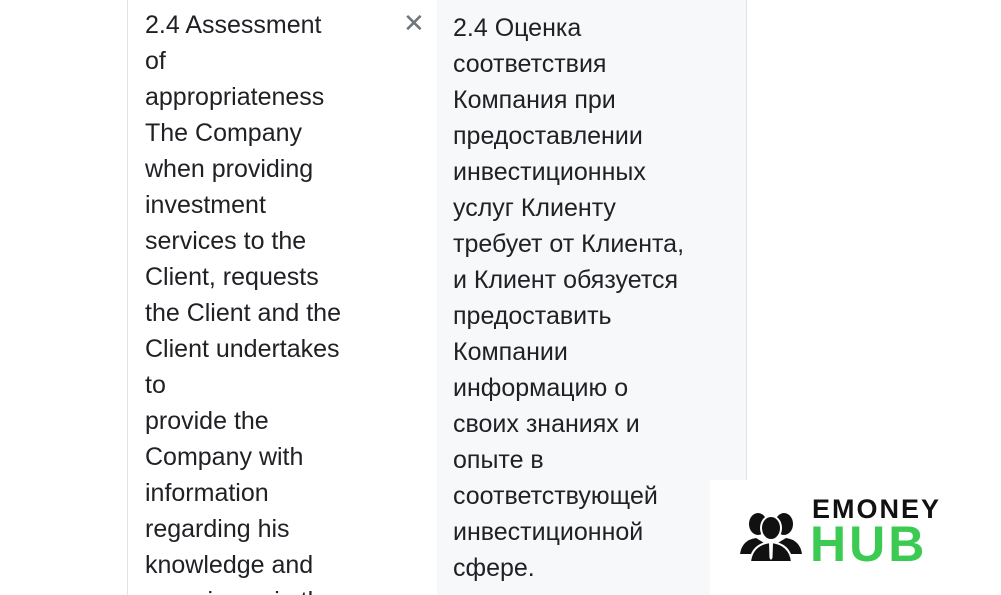 This screenshot has width=1001, height=595. What do you see at coordinates (205, 205) in the screenshot?
I see `text-line: investment` at bounding box center [205, 205].